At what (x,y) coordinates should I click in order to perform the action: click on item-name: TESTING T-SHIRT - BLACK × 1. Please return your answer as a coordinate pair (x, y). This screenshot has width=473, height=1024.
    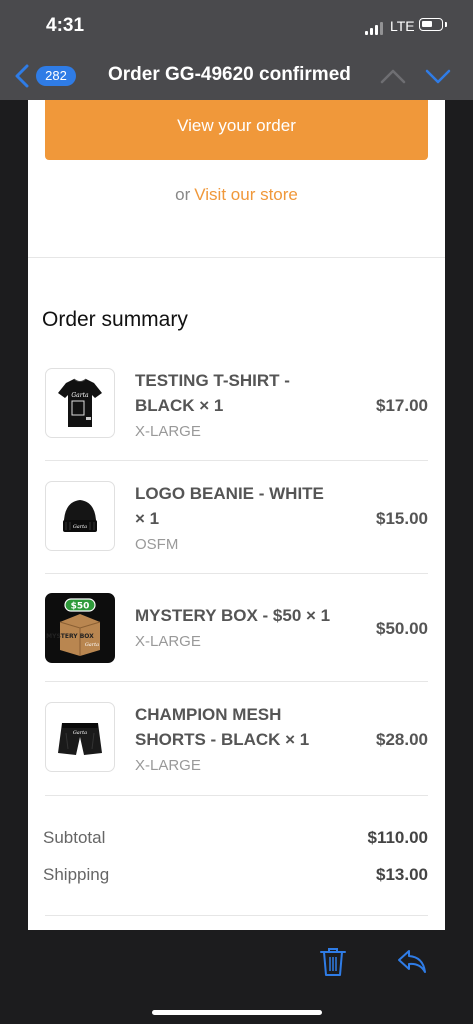
    Looking at the image, I should click on (212, 393).